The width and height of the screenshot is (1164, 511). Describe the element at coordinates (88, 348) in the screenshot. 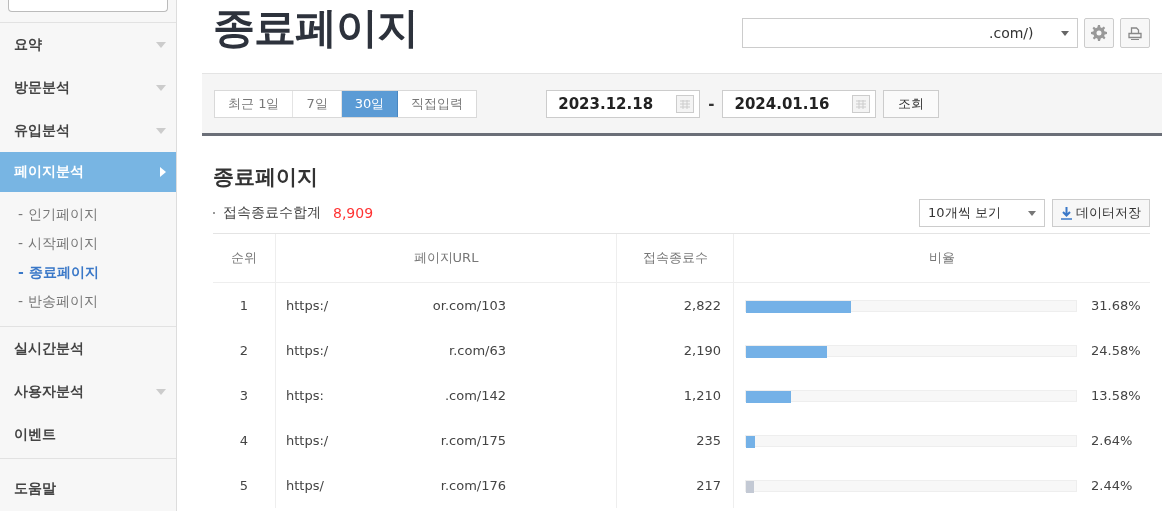

I see `sidebar-item: 실시간분석` at that location.